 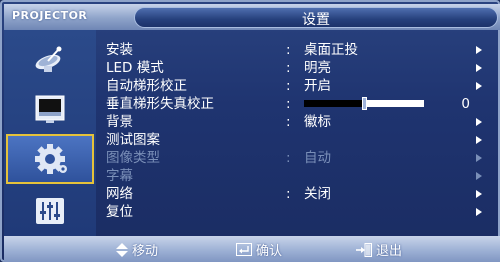 I want to click on equalizer-icon, so click(x=50, y=211).